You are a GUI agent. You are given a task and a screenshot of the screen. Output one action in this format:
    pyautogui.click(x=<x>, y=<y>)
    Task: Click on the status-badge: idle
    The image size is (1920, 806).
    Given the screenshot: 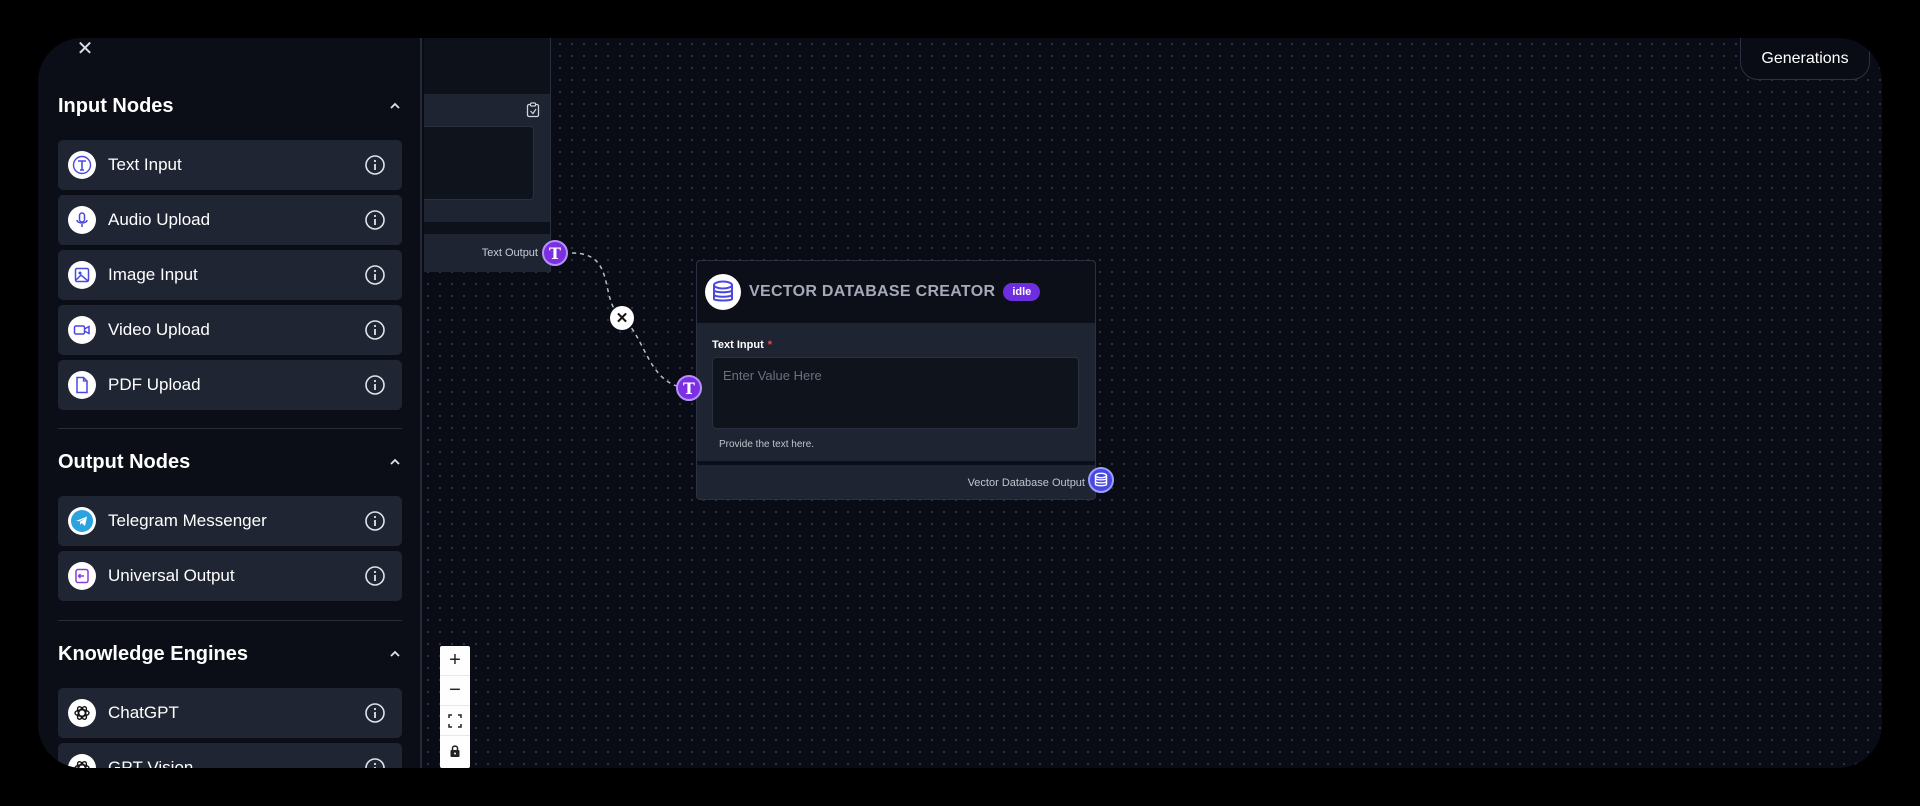 What is the action you would take?
    pyautogui.click(x=1022, y=292)
    